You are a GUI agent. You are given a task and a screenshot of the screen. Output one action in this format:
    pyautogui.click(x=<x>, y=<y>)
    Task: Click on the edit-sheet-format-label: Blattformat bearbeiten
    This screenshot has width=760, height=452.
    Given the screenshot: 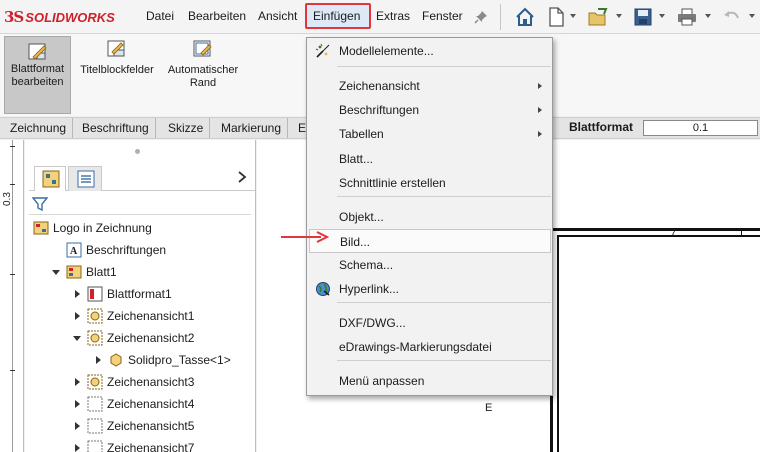 What is the action you would take?
    pyautogui.click(x=37, y=75)
    